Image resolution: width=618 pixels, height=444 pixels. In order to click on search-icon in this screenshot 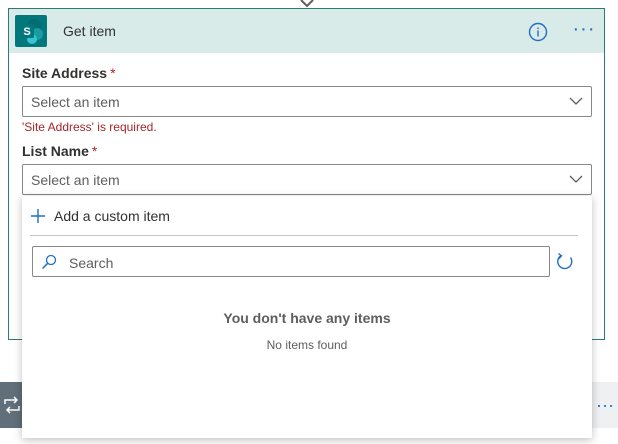, I will do `click(49, 262)`.